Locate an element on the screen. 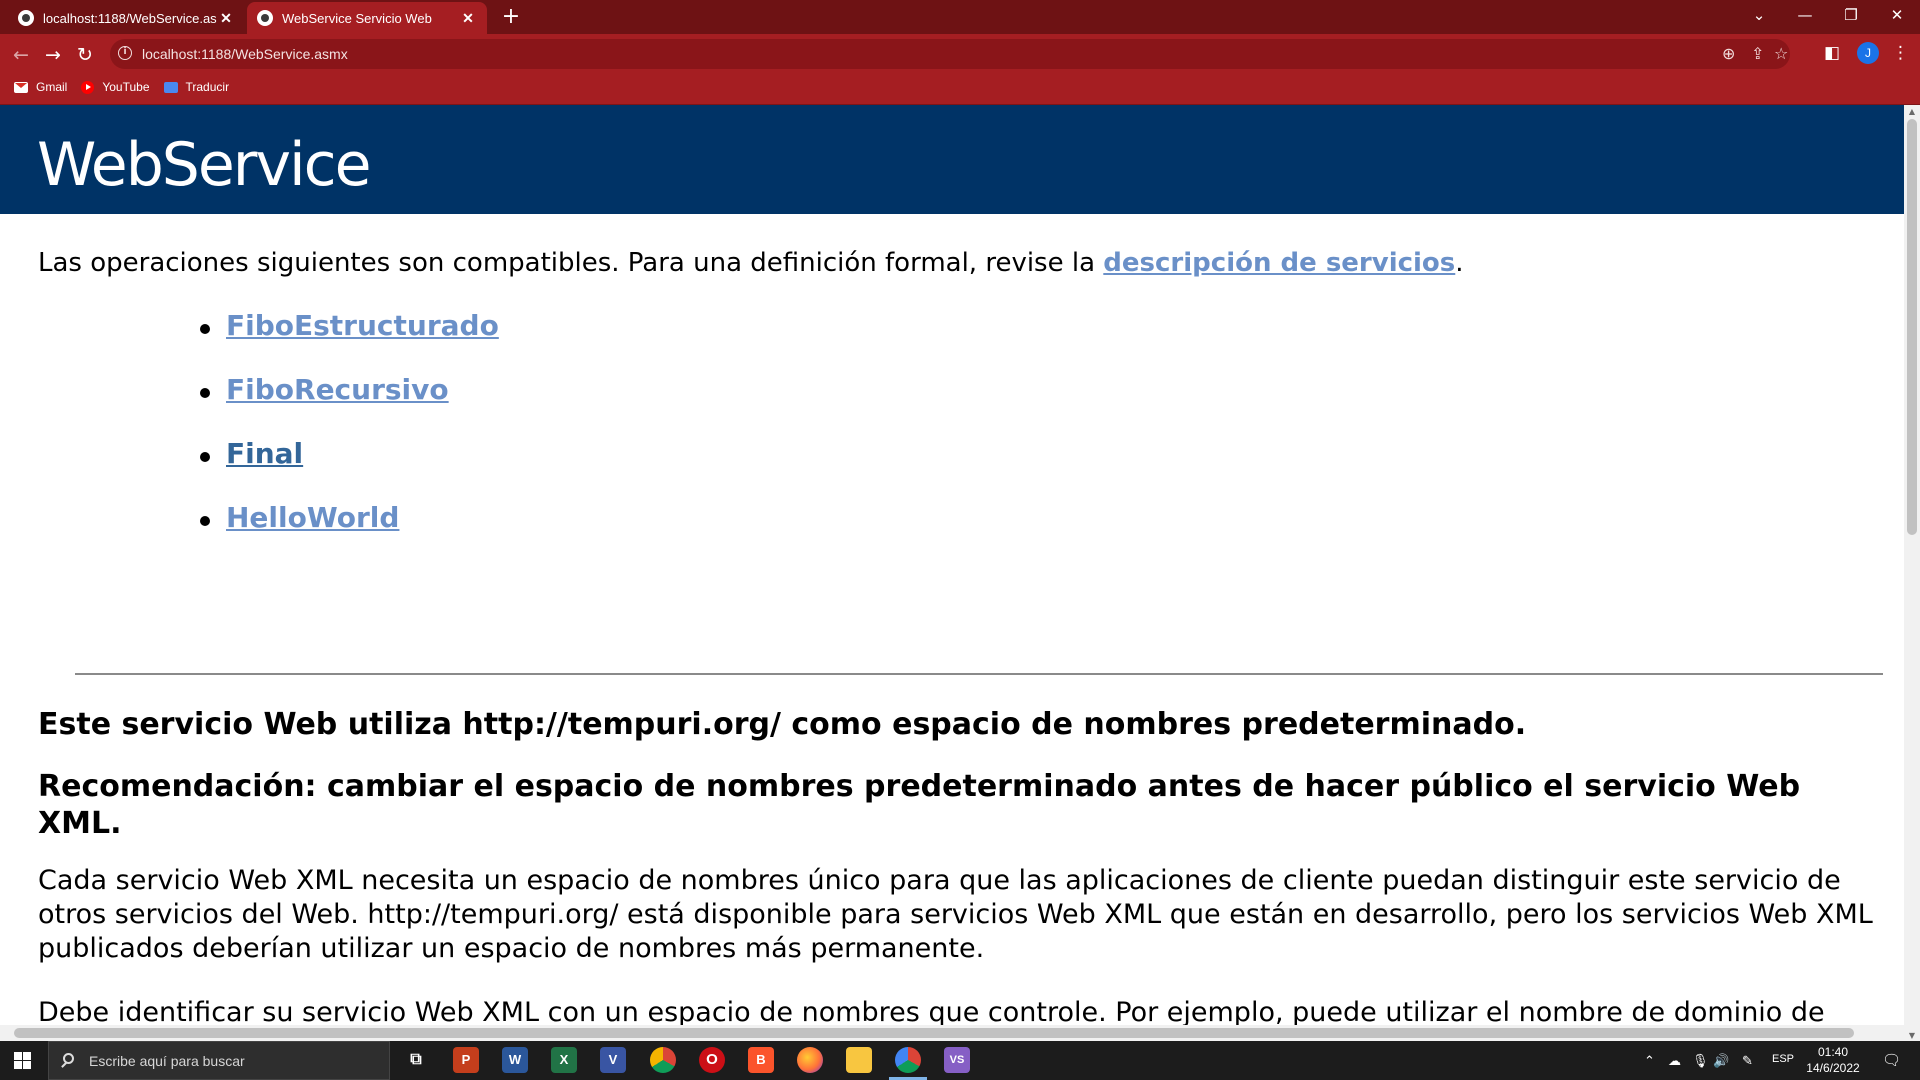 The width and height of the screenshot is (1920, 1080). horizontal-scrollbar is located at coordinates (952, 1033).